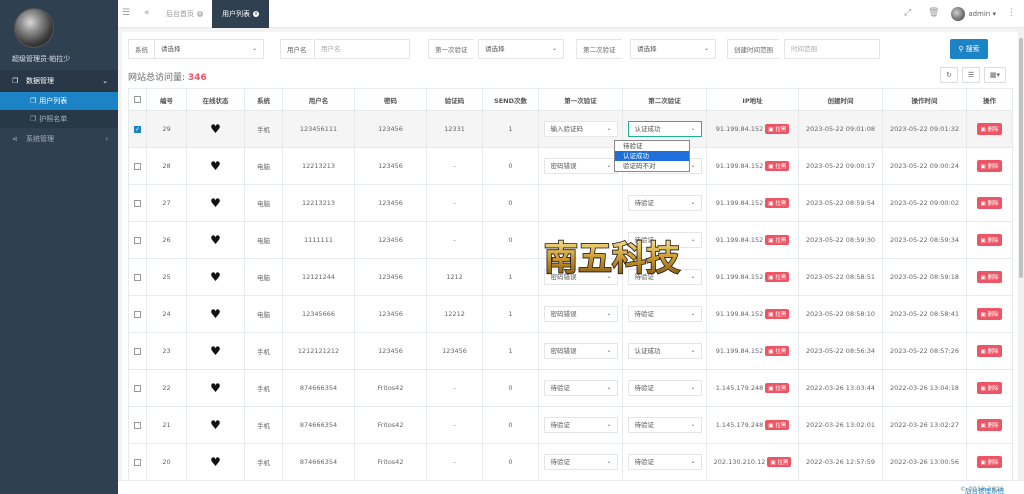 The height and width of the screenshot is (494, 1024). I want to click on system-select: 请选择⌄, so click(209, 49).